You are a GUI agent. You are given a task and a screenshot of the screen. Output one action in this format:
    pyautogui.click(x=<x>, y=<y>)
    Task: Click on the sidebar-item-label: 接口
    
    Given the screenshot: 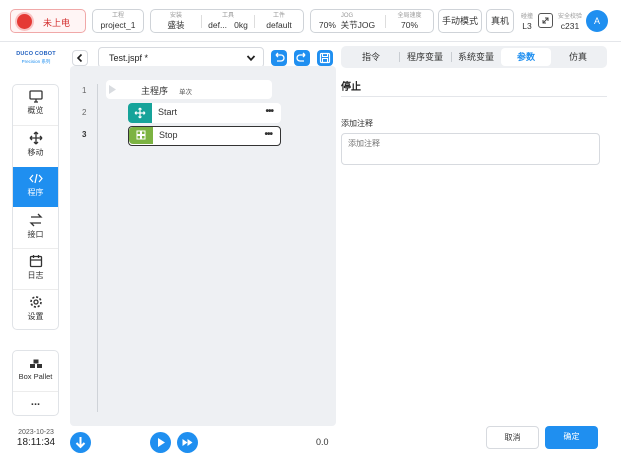 What is the action you would take?
    pyautogui.click(x=35, y=234)
    